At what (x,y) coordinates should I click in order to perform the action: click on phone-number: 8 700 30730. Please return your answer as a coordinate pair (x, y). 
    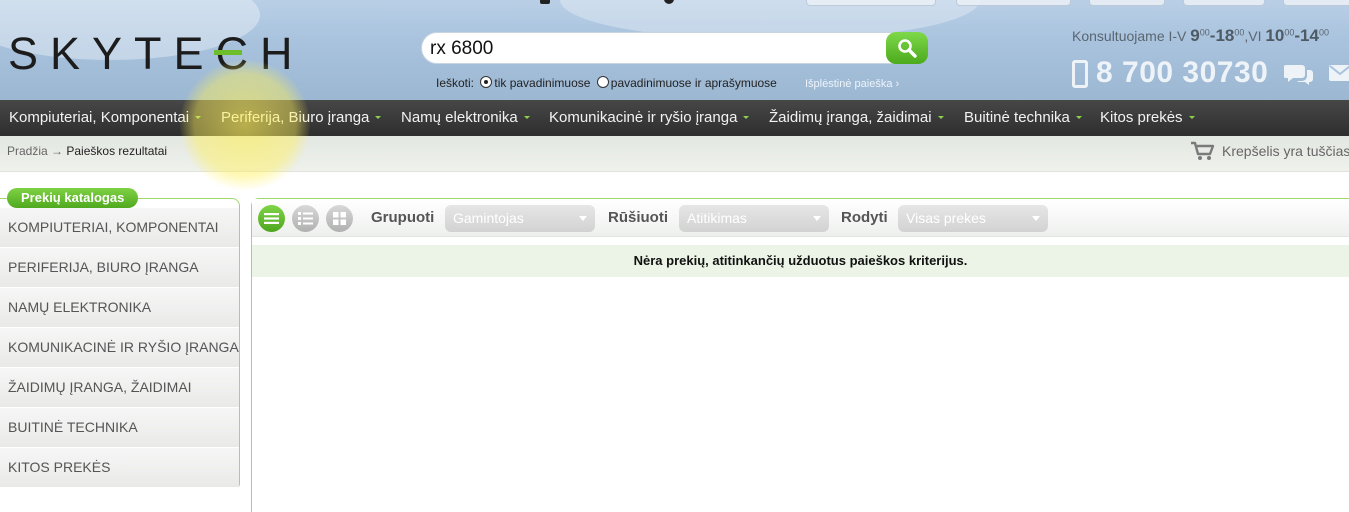
    Looking at the image, I should click on (1182, 73).